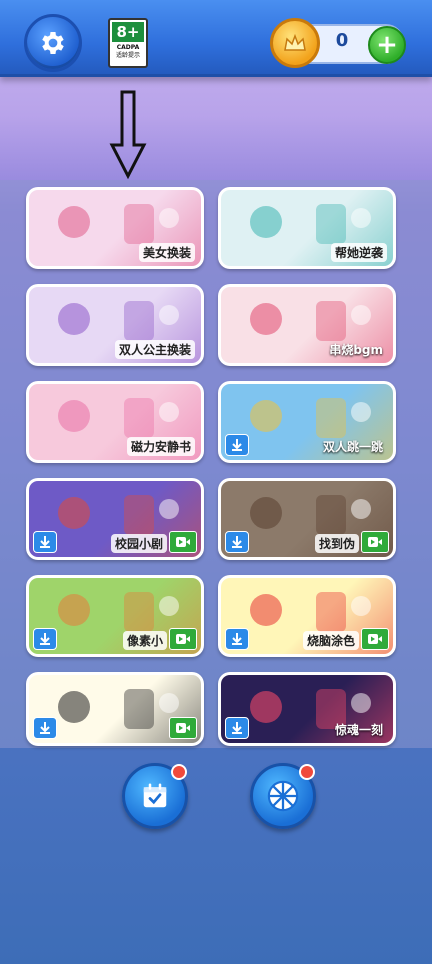 The height and width of the screenshot is (964, 432). Describe the element at coordinates (160, 446) in the screenshot. I see `game-title: 磁力安静书` at that location.